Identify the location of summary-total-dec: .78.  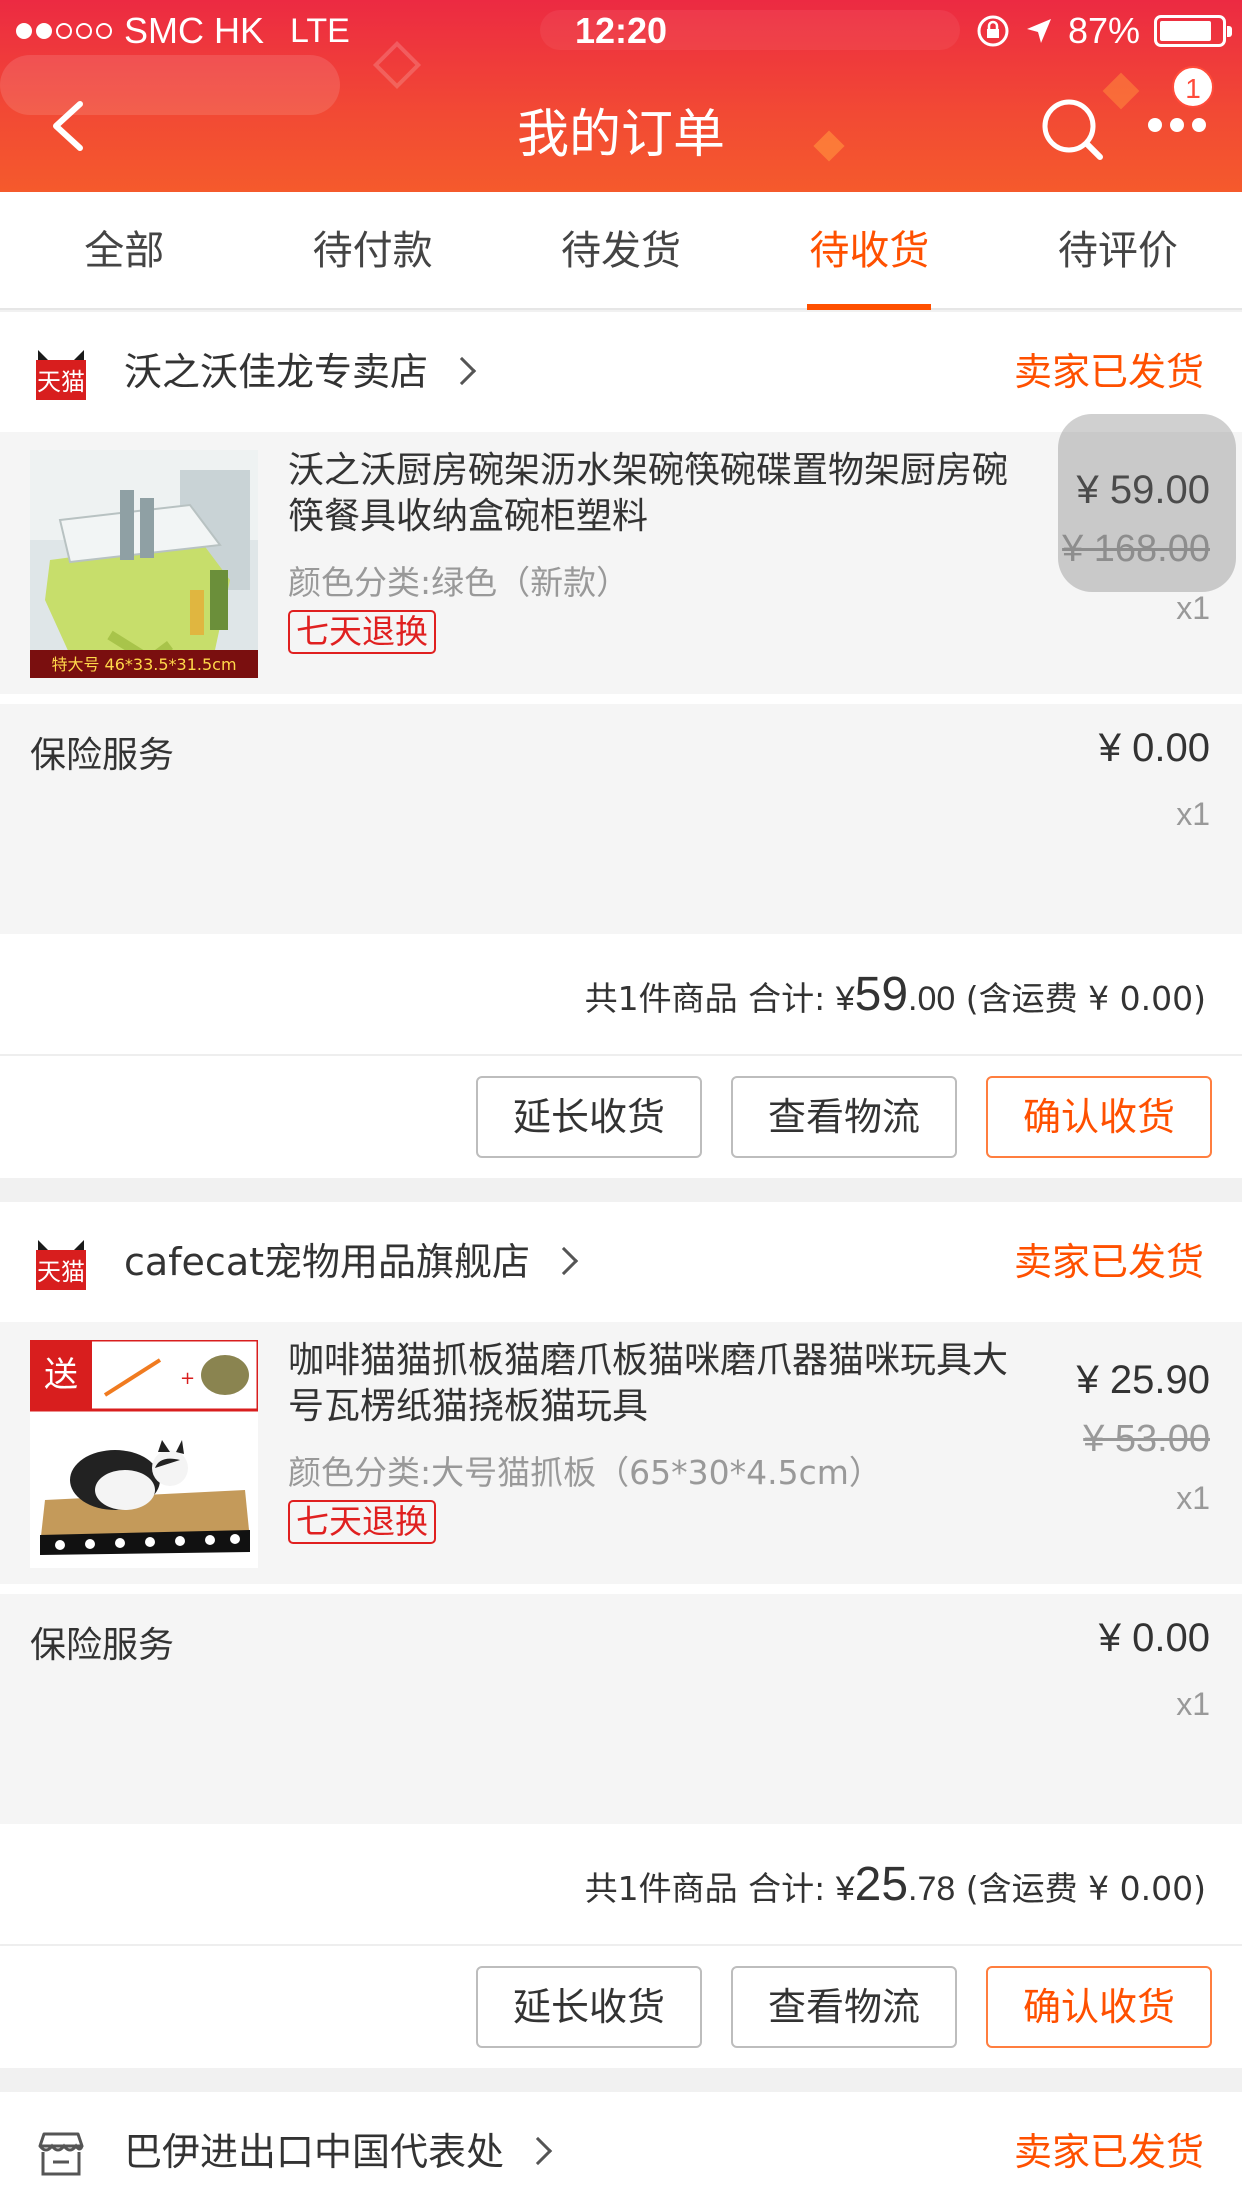
(932, 1889).